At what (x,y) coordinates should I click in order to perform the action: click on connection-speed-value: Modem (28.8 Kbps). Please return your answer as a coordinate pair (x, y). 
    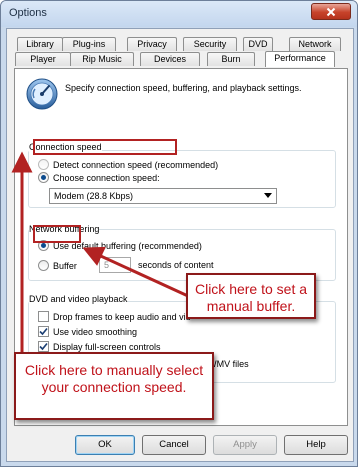
    Looking at the image, I should click on (94, 196).